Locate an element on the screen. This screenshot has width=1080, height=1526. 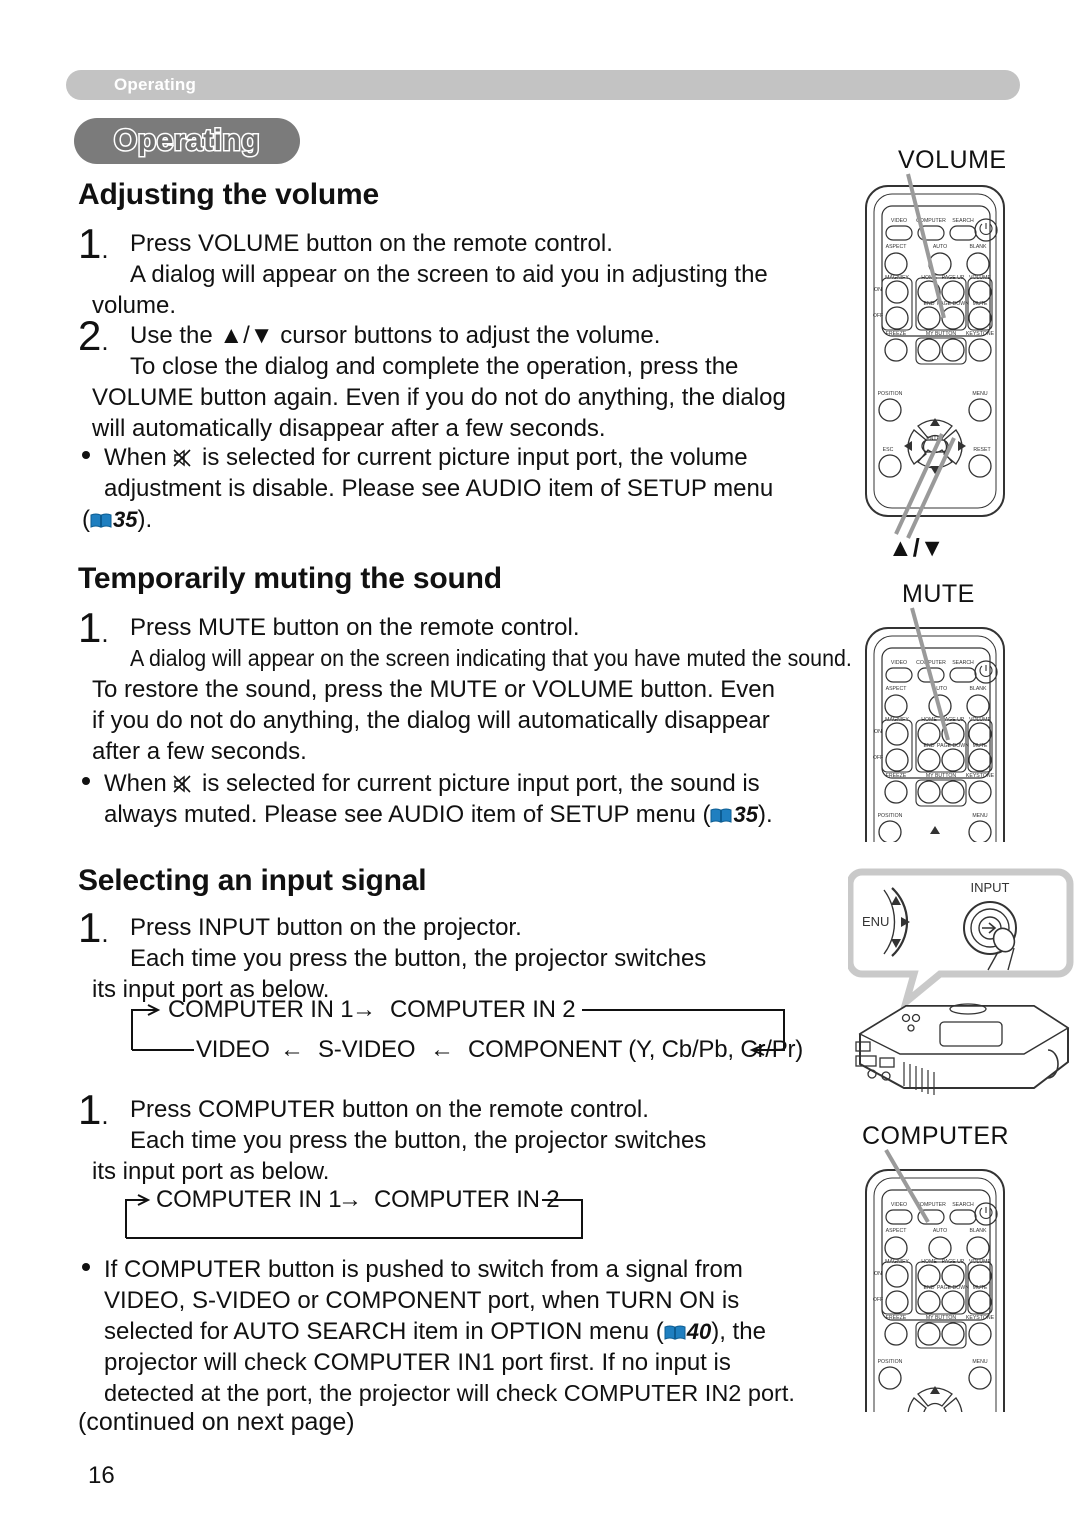
leader-line-updown is located at coordinates (925, 486).